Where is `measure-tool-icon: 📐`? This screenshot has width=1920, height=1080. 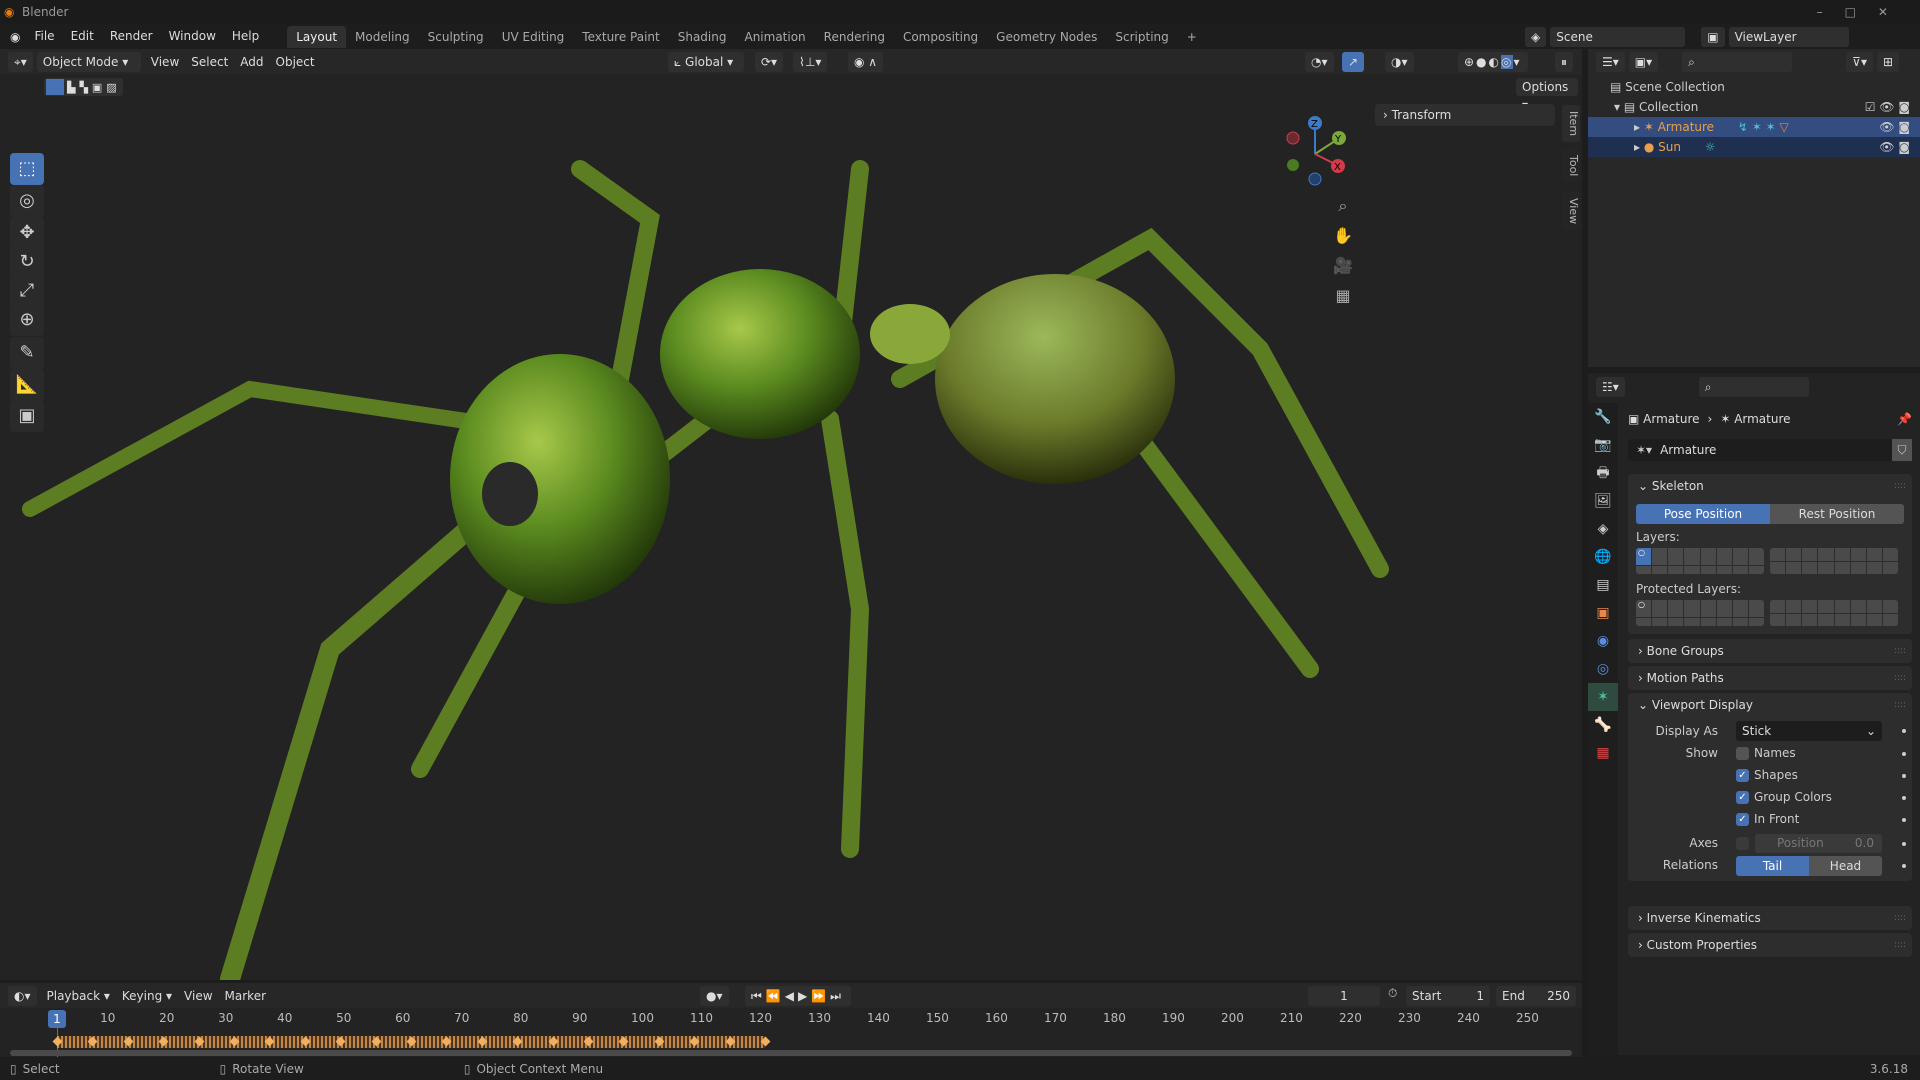 measure-tool-icon: 📐 is located at coordinates (27, 385).